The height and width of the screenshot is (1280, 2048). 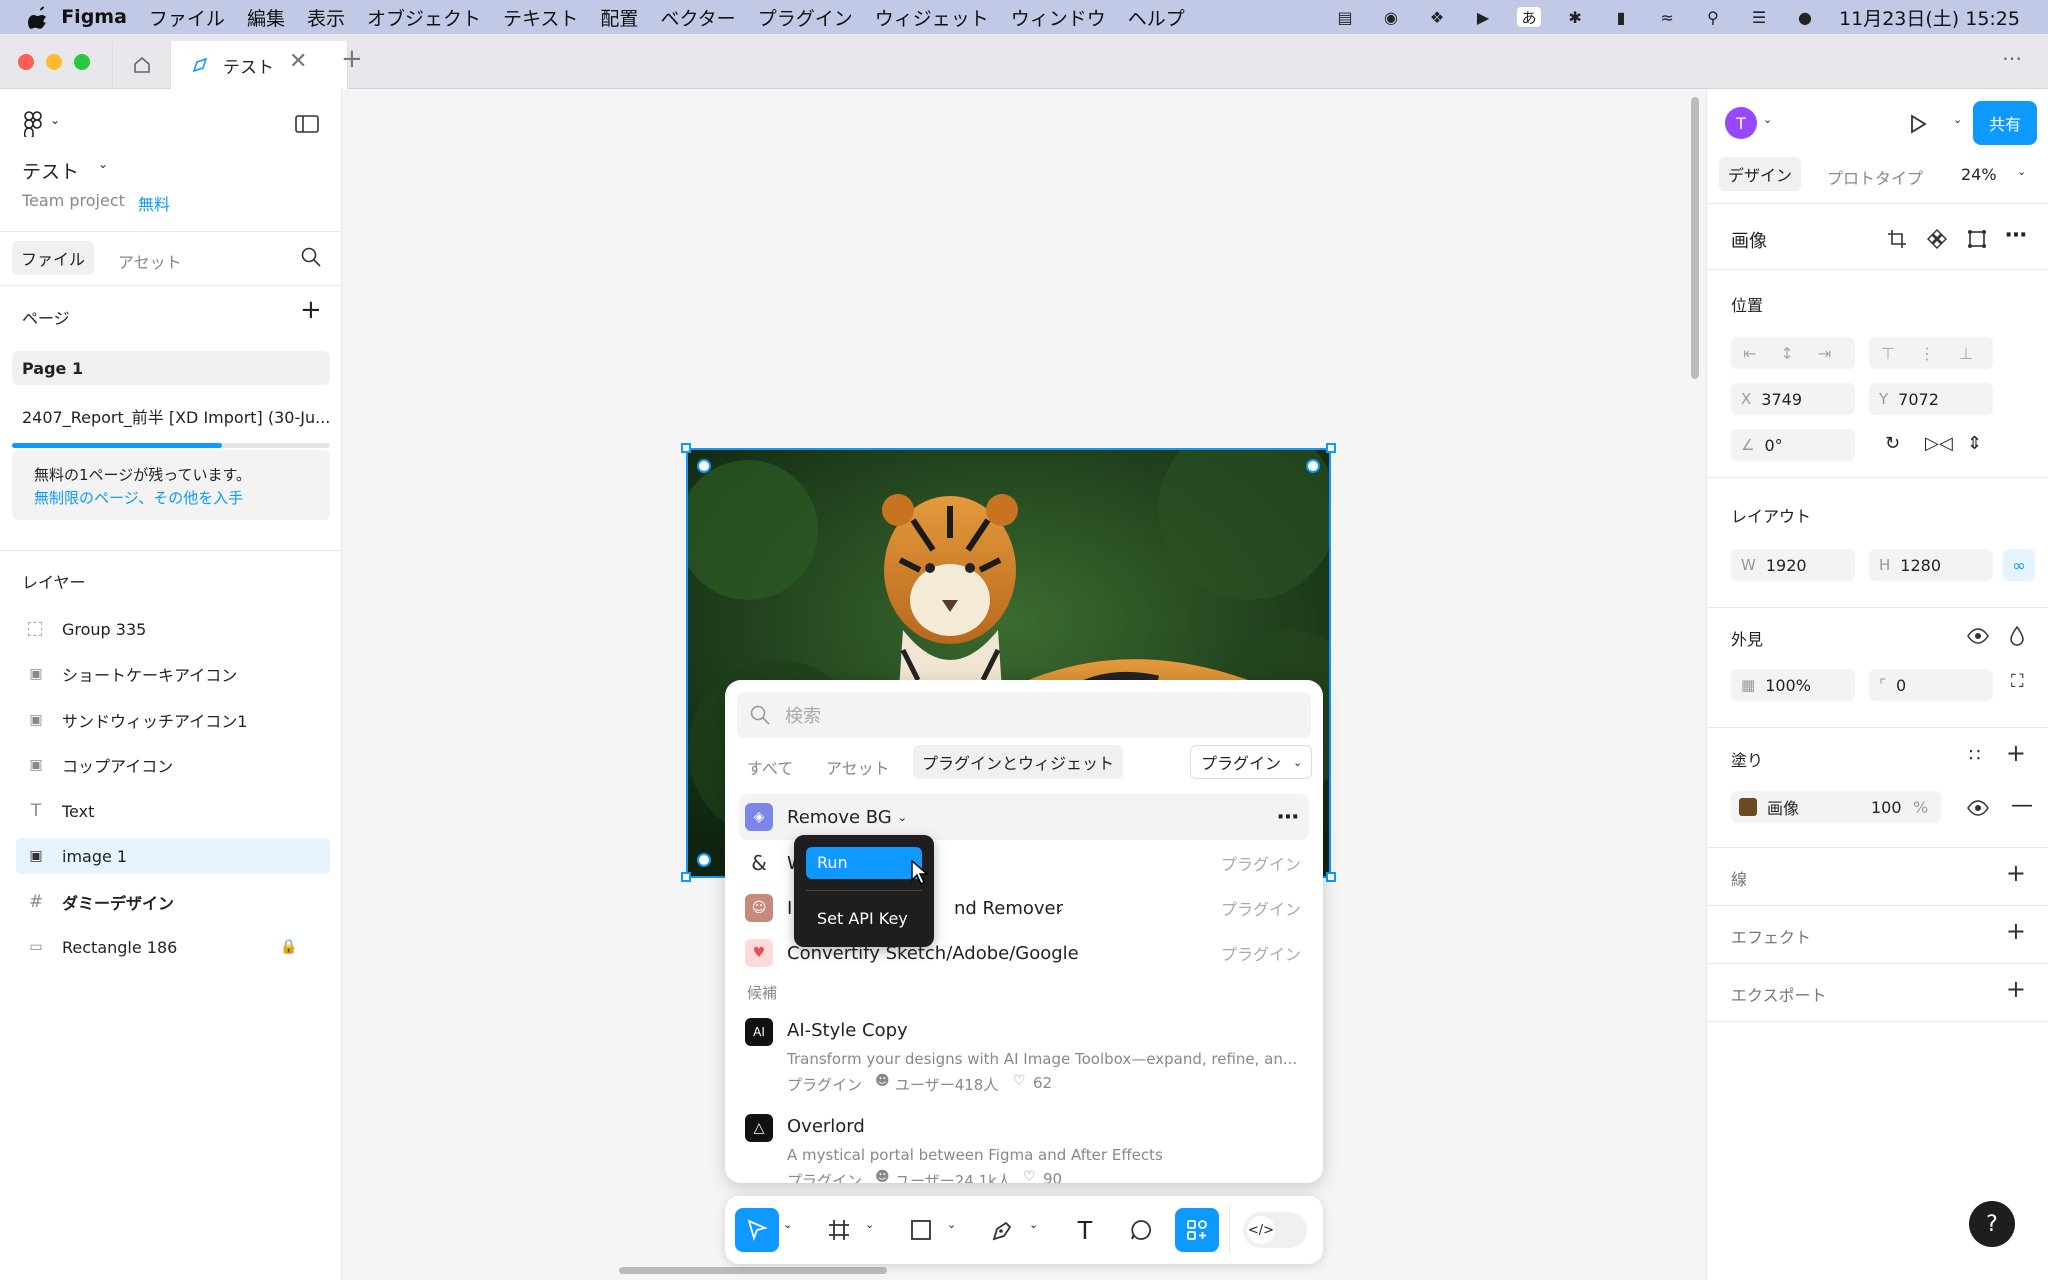 I want to click on plugin-row-remove-bg: ◈ Remove BG ⌄ ⋯, so click(x=1024, y=817).